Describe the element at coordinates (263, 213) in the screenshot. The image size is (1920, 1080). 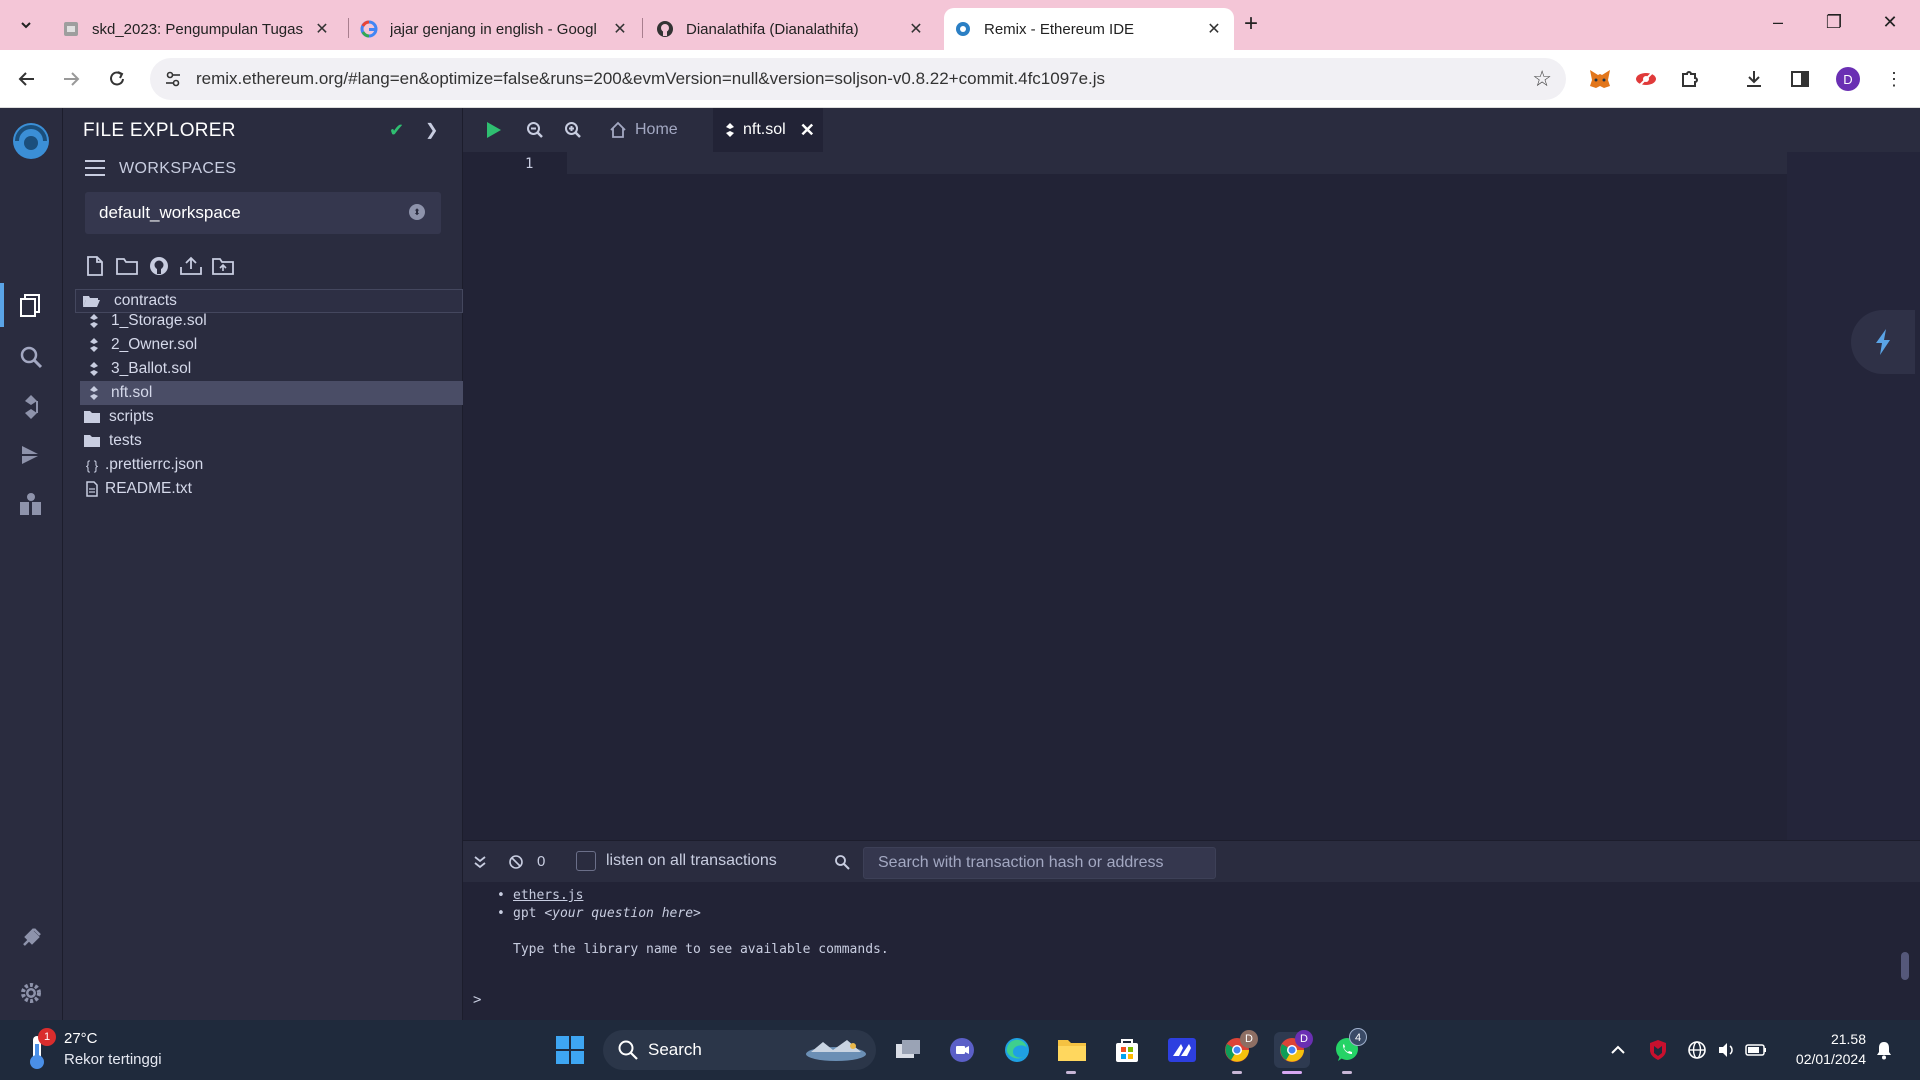
I see `workspace-select: default_workspace ⬍` at that location.